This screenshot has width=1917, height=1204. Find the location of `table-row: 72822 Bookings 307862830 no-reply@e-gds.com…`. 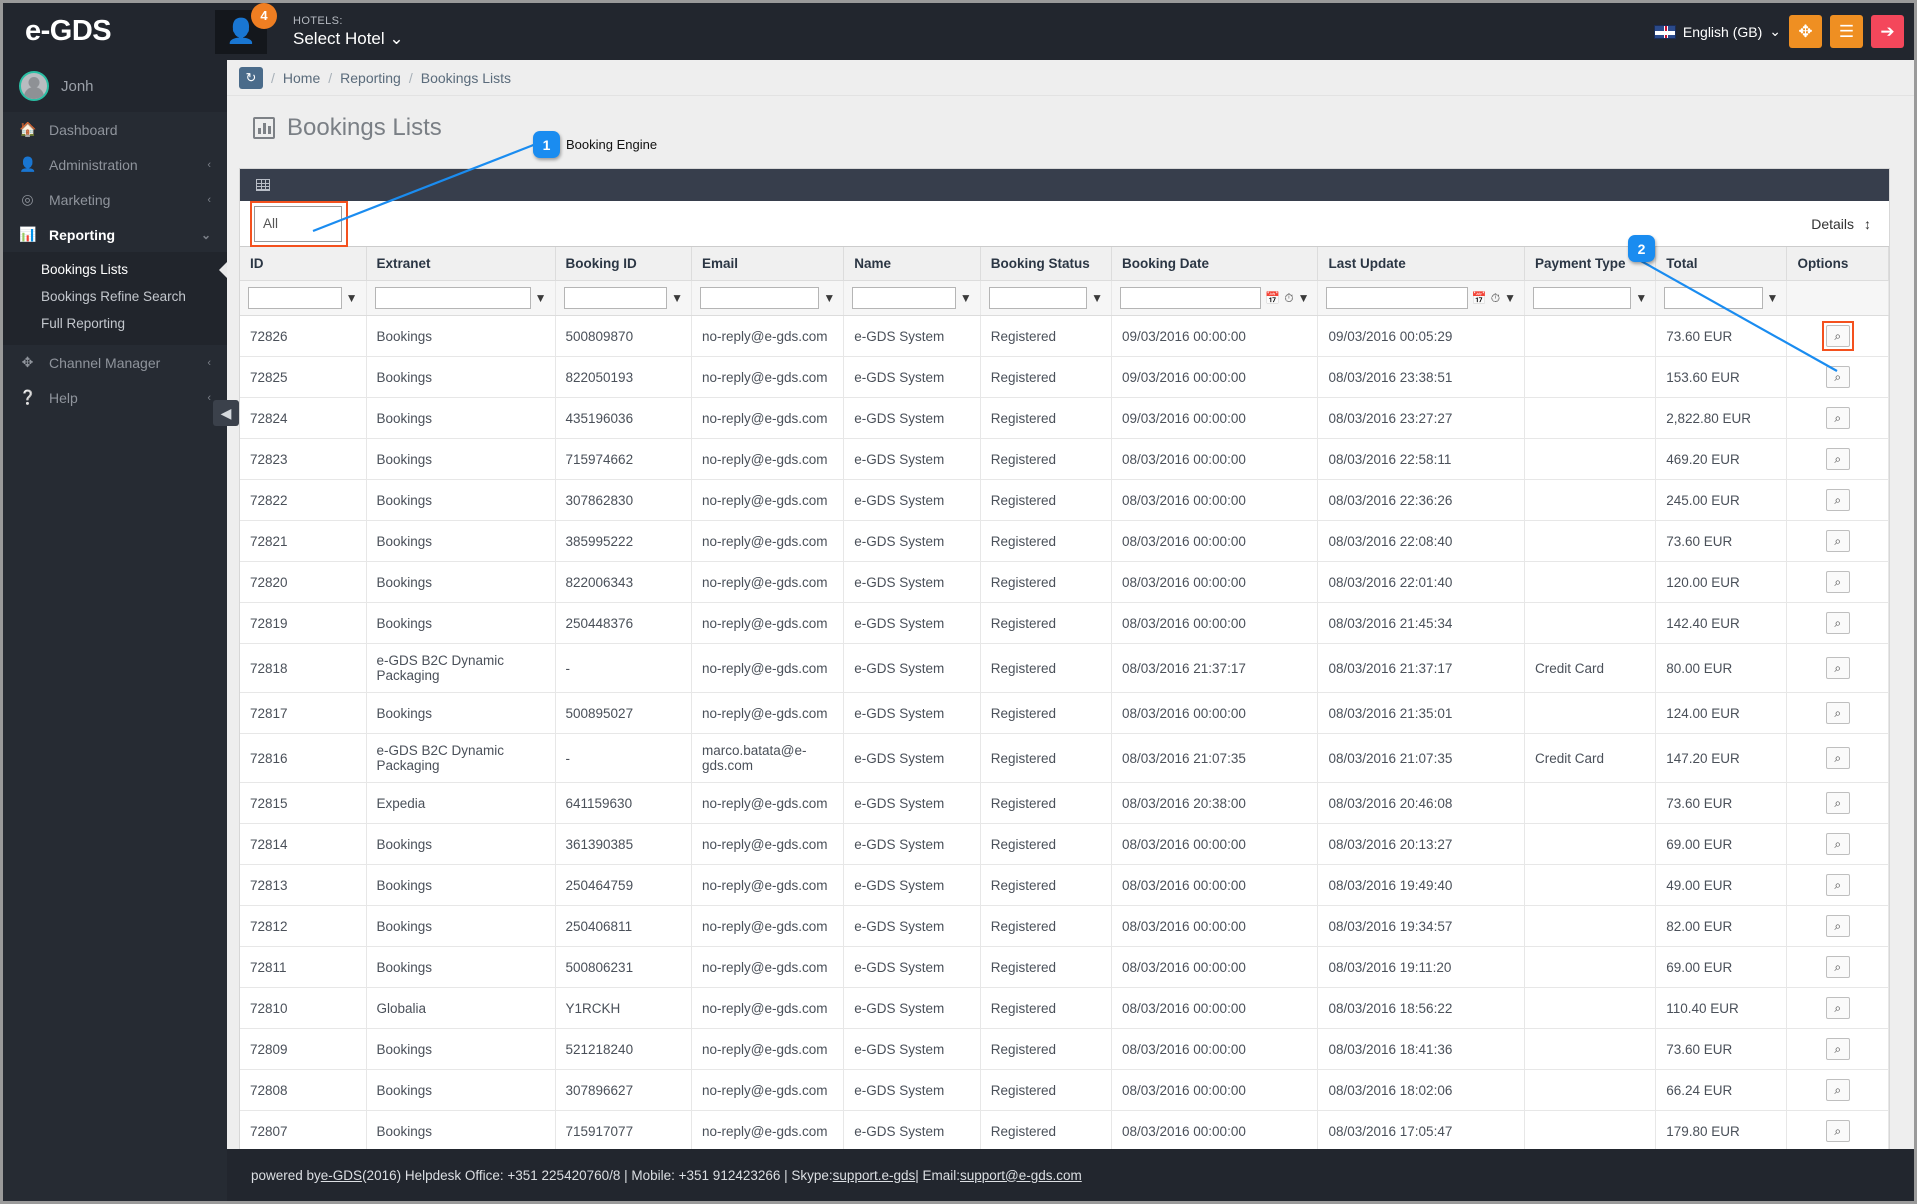

table-row: 72822 Bookings 307862830 no-reply@e-gds.com… is located at coordinates (1064, 500).